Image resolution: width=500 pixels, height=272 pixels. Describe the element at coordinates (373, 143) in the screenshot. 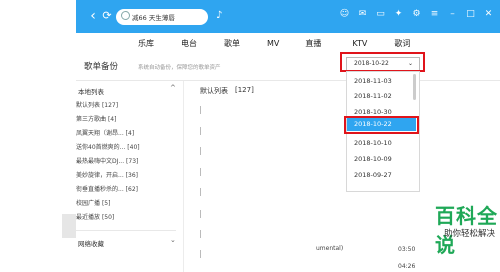

I see `date-option: 2018-10-10` at that location.